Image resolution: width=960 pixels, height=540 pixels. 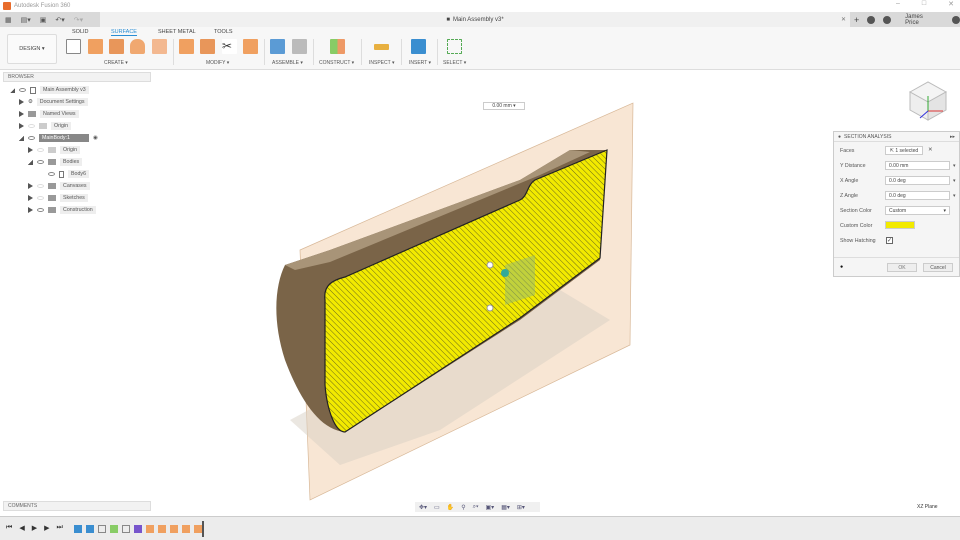 I want to click on play-icon: ▶, so click(x=34, y=528).